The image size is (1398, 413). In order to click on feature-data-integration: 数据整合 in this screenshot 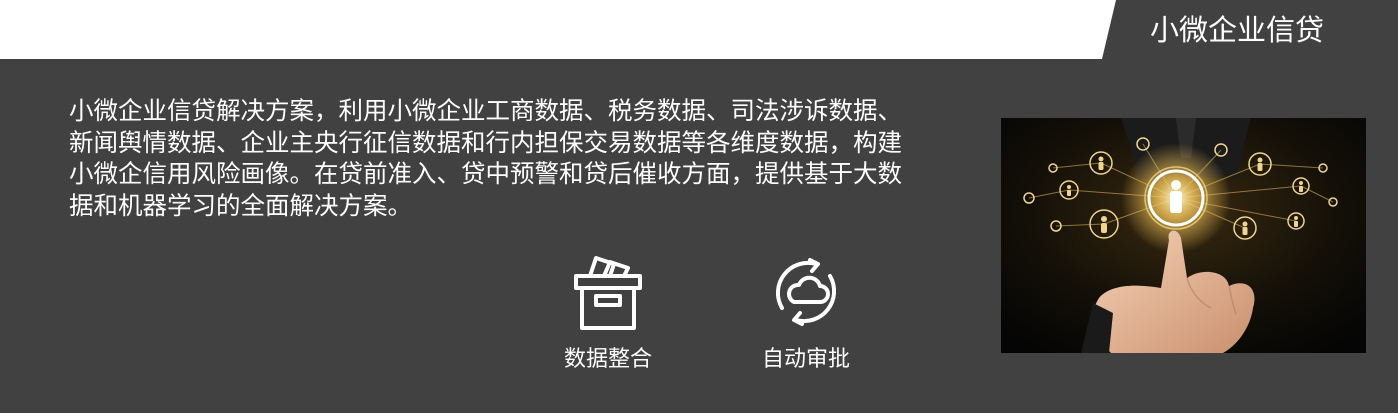, I will do `click(608, 312)`.